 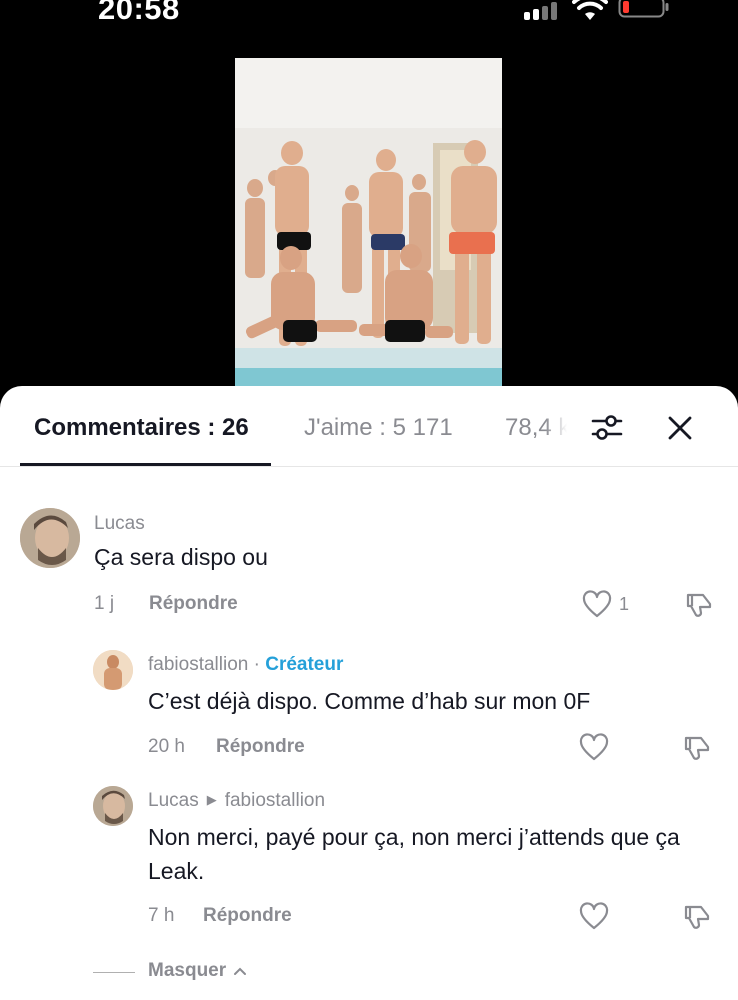 I want to click on comment-item: Lucas Ça sera dispo ou 1 j Répondre 1, so click(x=369, y=561).